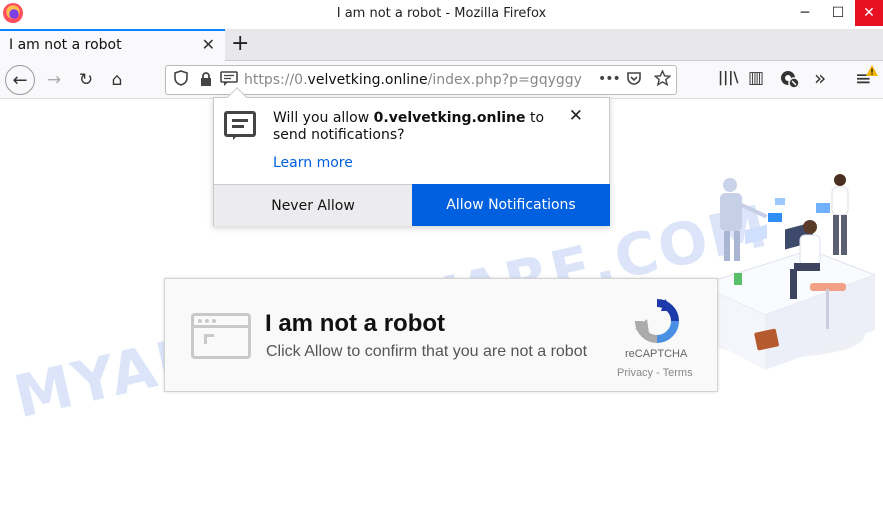 This screenshot has height=529, width=883. What do you see at coordinates (86, 80) in the screenshot?
I see `reload-button: ↻` at bounding box center [86, 80].